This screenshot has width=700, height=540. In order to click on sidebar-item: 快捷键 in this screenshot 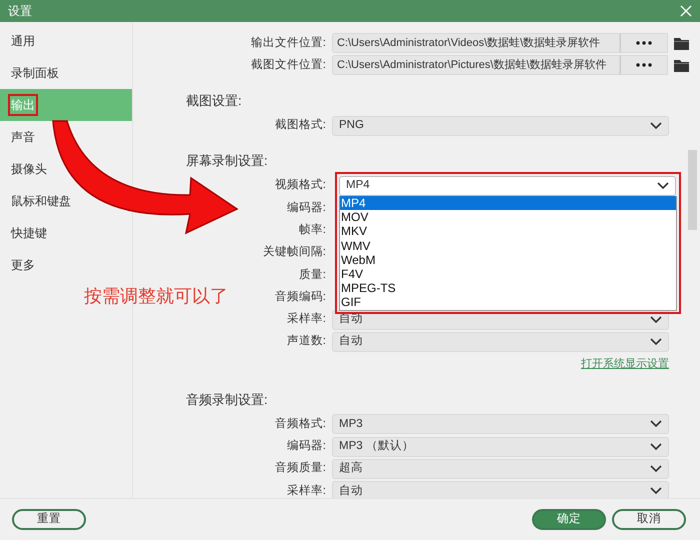, I will do `click(29, 233)`.